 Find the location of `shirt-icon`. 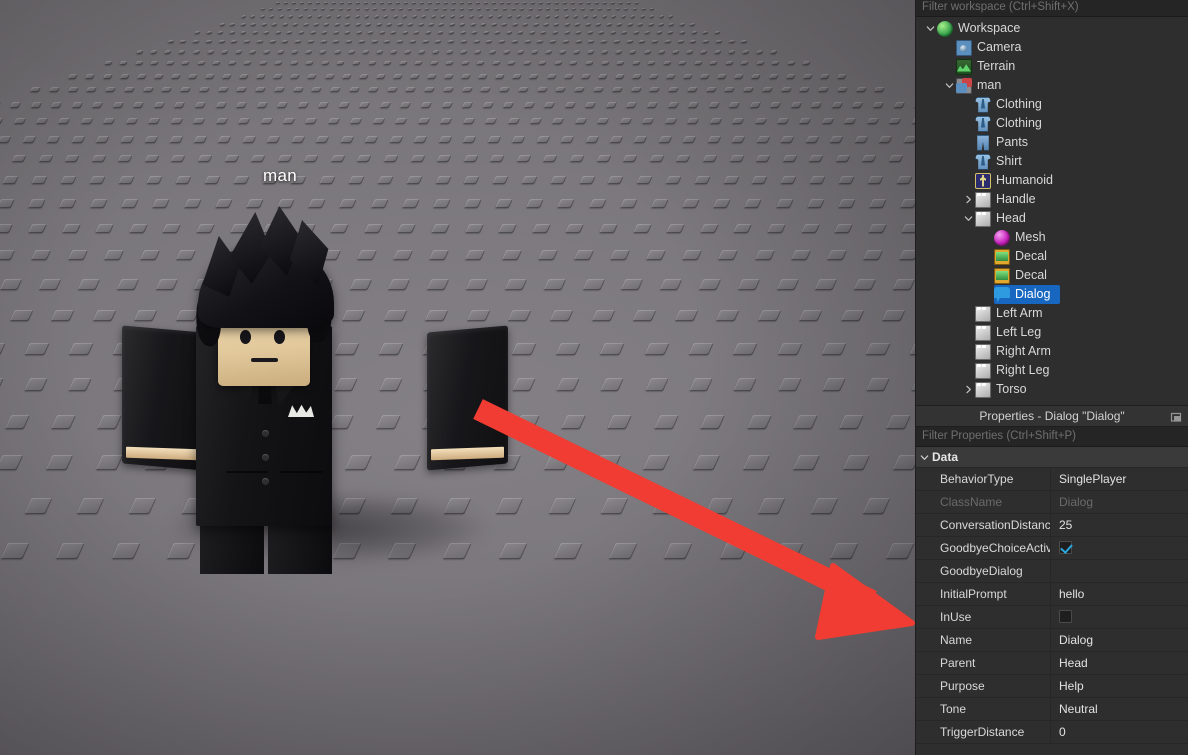

shirt-icon is located at coordinates (983, 161).